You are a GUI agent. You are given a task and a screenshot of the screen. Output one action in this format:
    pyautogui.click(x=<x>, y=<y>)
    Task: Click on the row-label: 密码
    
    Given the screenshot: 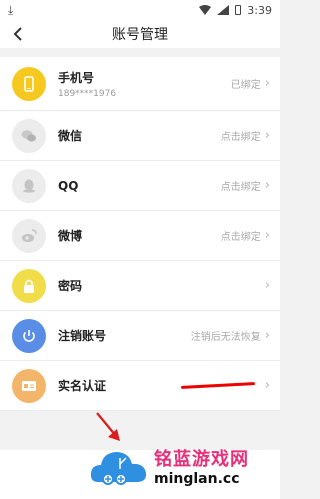 What is the action you would take?
    pyautogui.click(x=70, y=286)
    